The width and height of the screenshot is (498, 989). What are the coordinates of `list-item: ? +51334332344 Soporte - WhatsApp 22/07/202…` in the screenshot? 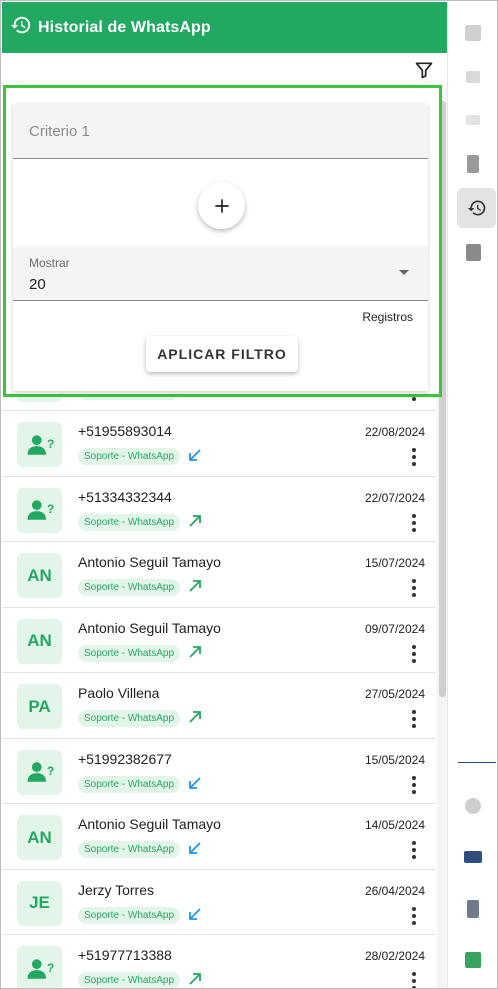 It's located at (219, 509).